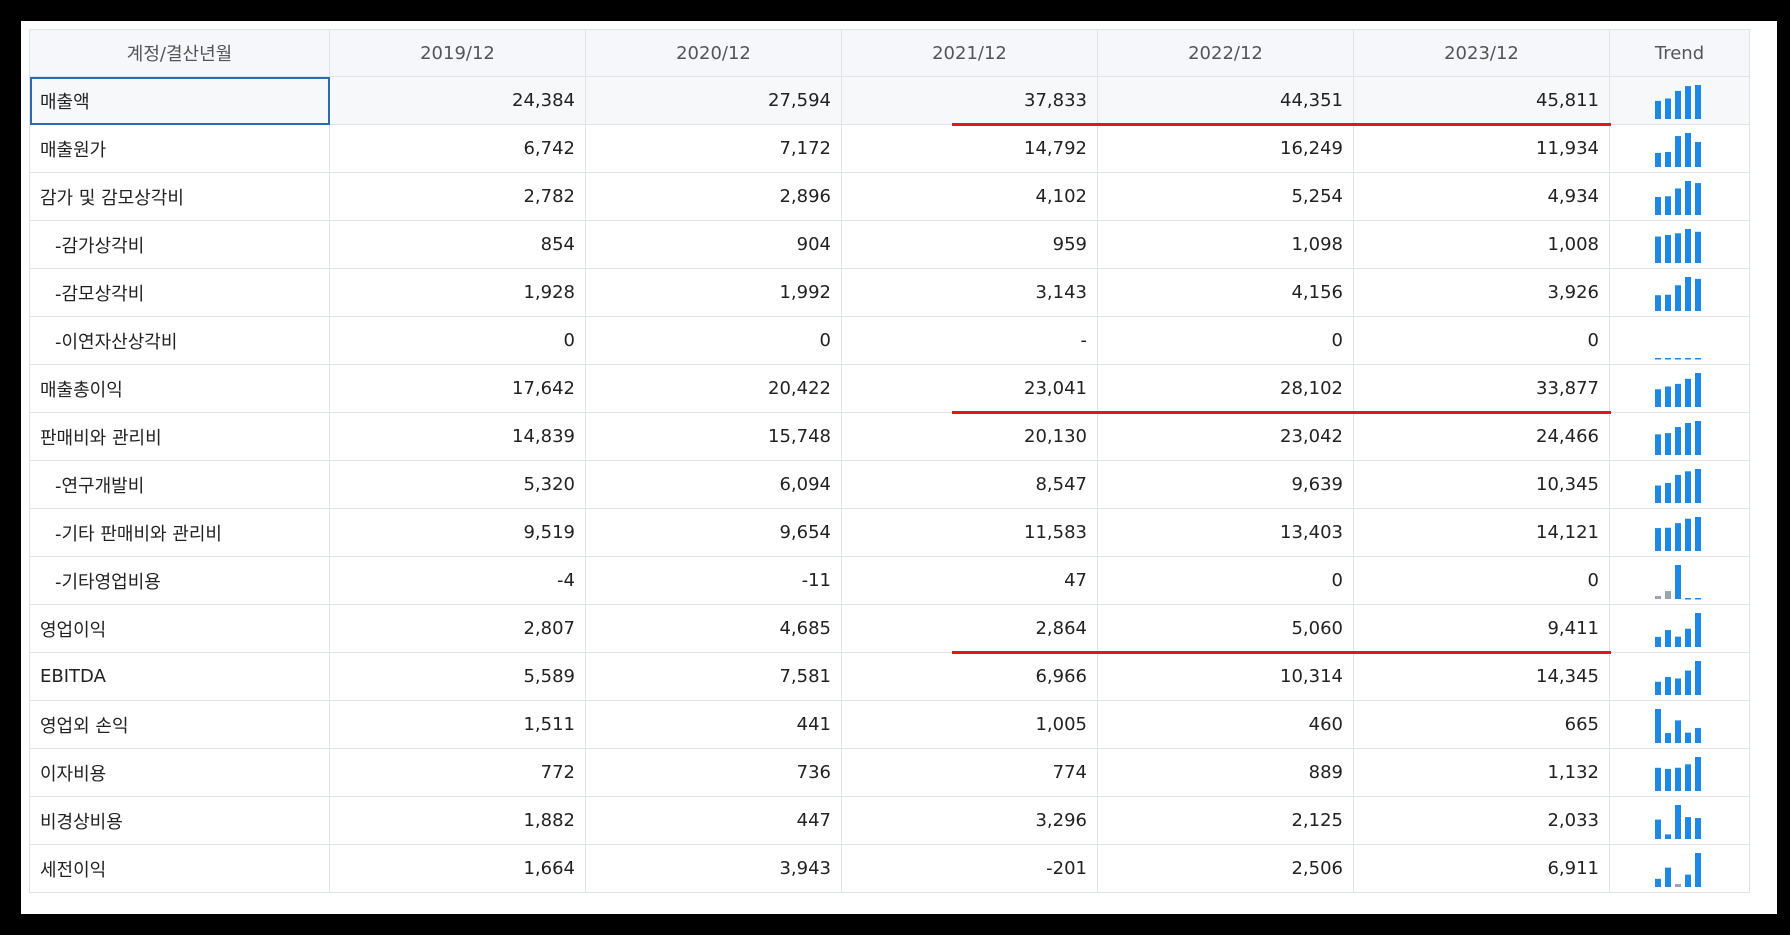 This screenshot has height=935, width=1790. What do you see at coordinates (179, 196) in the screenshot?
I see `row-label: 감가 및 감모상각비` at bounding box center [179, 196].